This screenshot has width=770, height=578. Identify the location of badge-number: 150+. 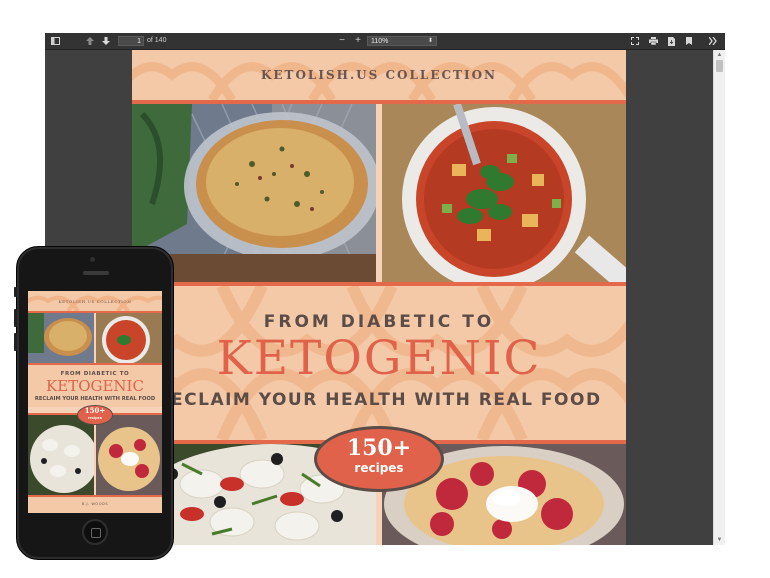
(379, 448).